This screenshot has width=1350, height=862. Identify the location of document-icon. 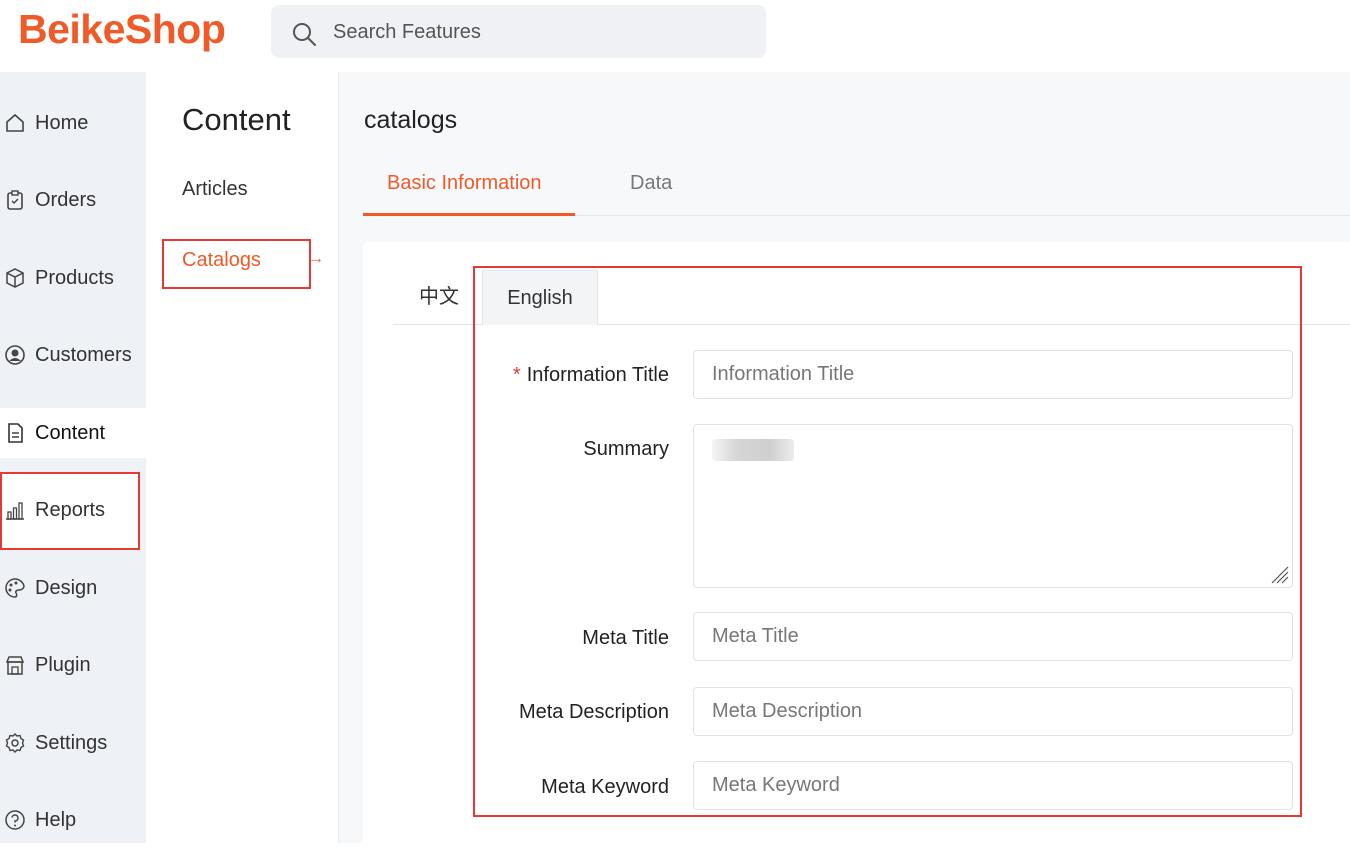
(15, 433).